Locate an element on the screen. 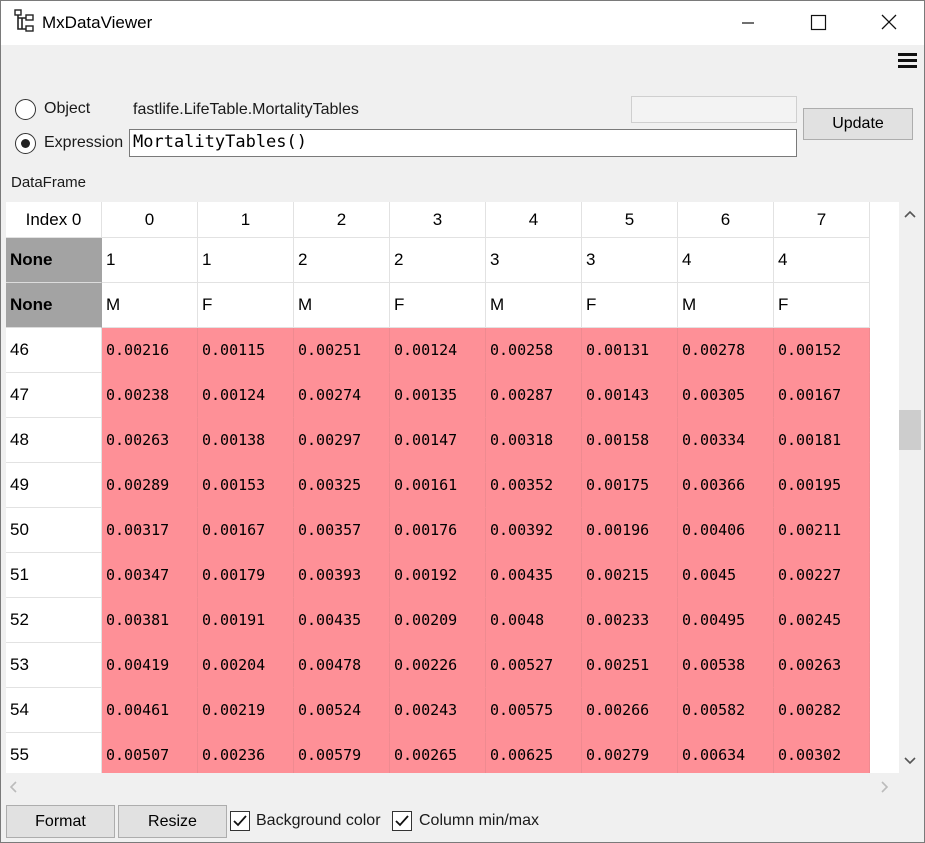 Image resolution: width=925 pixels, height=843 pixels. scroll-up-icon is located at coordinates (910, 214).